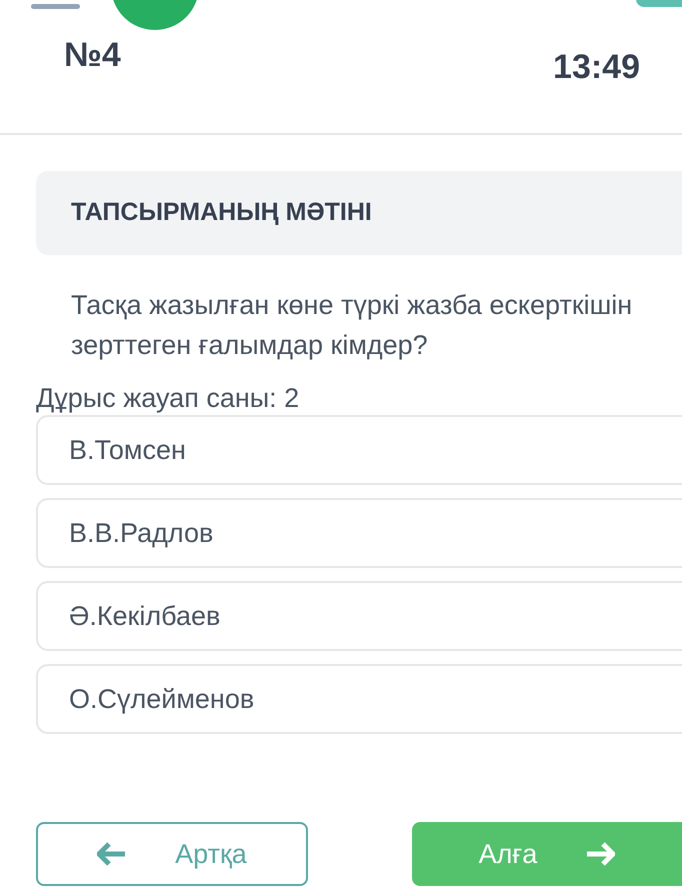 Image resolution: width=682 pixels, height=895 pixels. What do you see at coordinates (112, 854) in the screenshot?
I see `arrow-left-icon` at bounding box center [112, 854].